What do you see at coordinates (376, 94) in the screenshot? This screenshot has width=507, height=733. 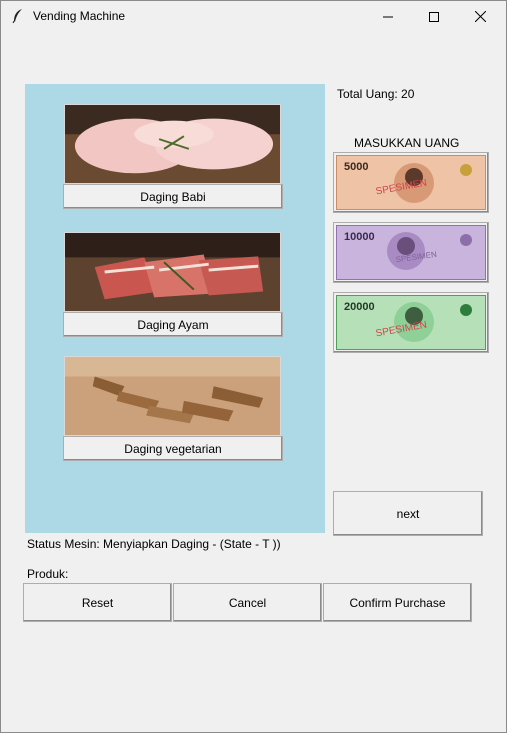 I see `total-money-label: Total Uang: 20` at bounding box center [376, 94].